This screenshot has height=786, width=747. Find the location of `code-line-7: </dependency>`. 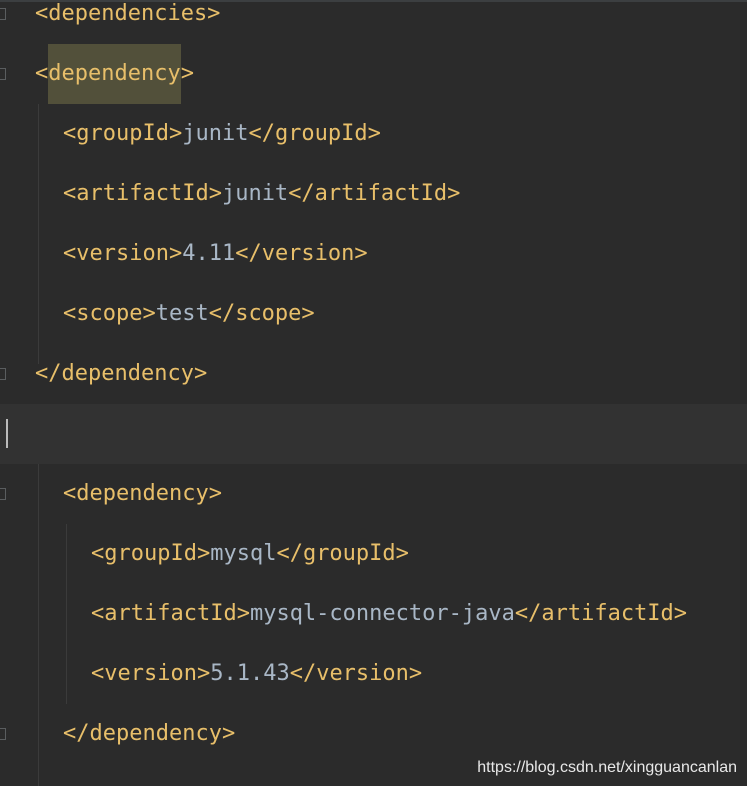

code-line-7: </dependency> is located at coordinates (373, 374).